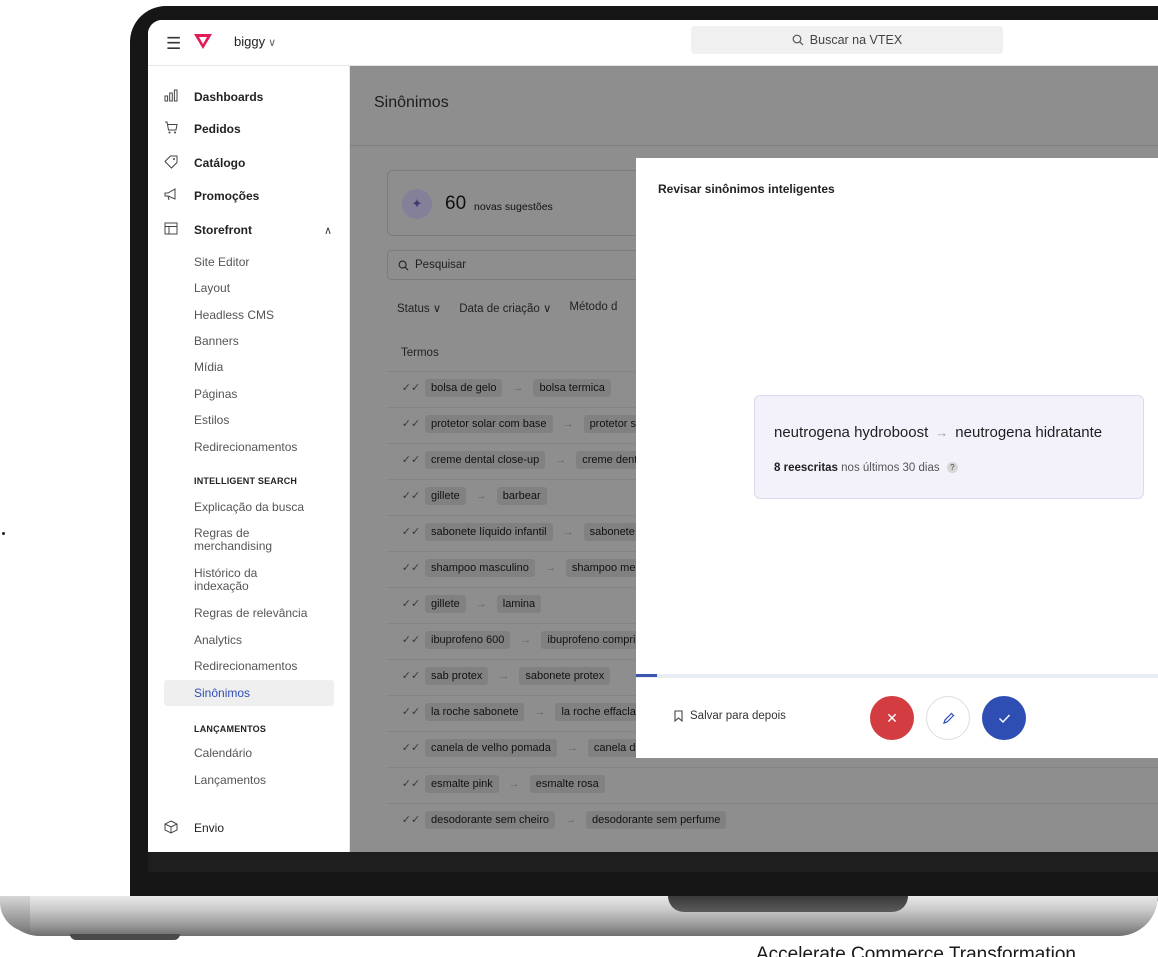 Image resolution: width=1158 pixels, height=957 pixels. I want to click on header-divider, so click(754, 145).